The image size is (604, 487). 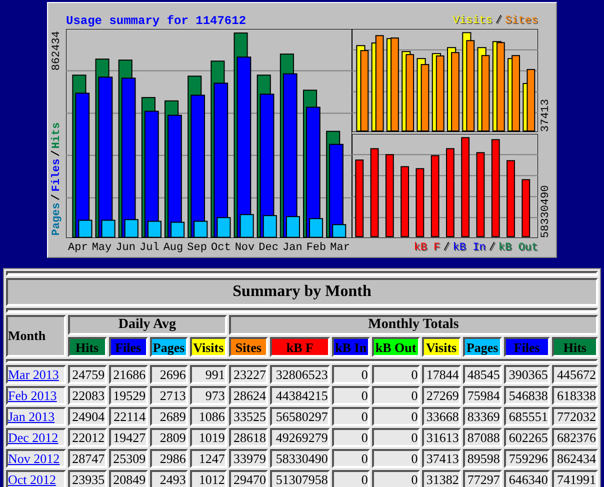 What do you see at coordinates (128, 478) in the screenshot?
I see `table-cell: 20849` at bounding box center [128, 478].